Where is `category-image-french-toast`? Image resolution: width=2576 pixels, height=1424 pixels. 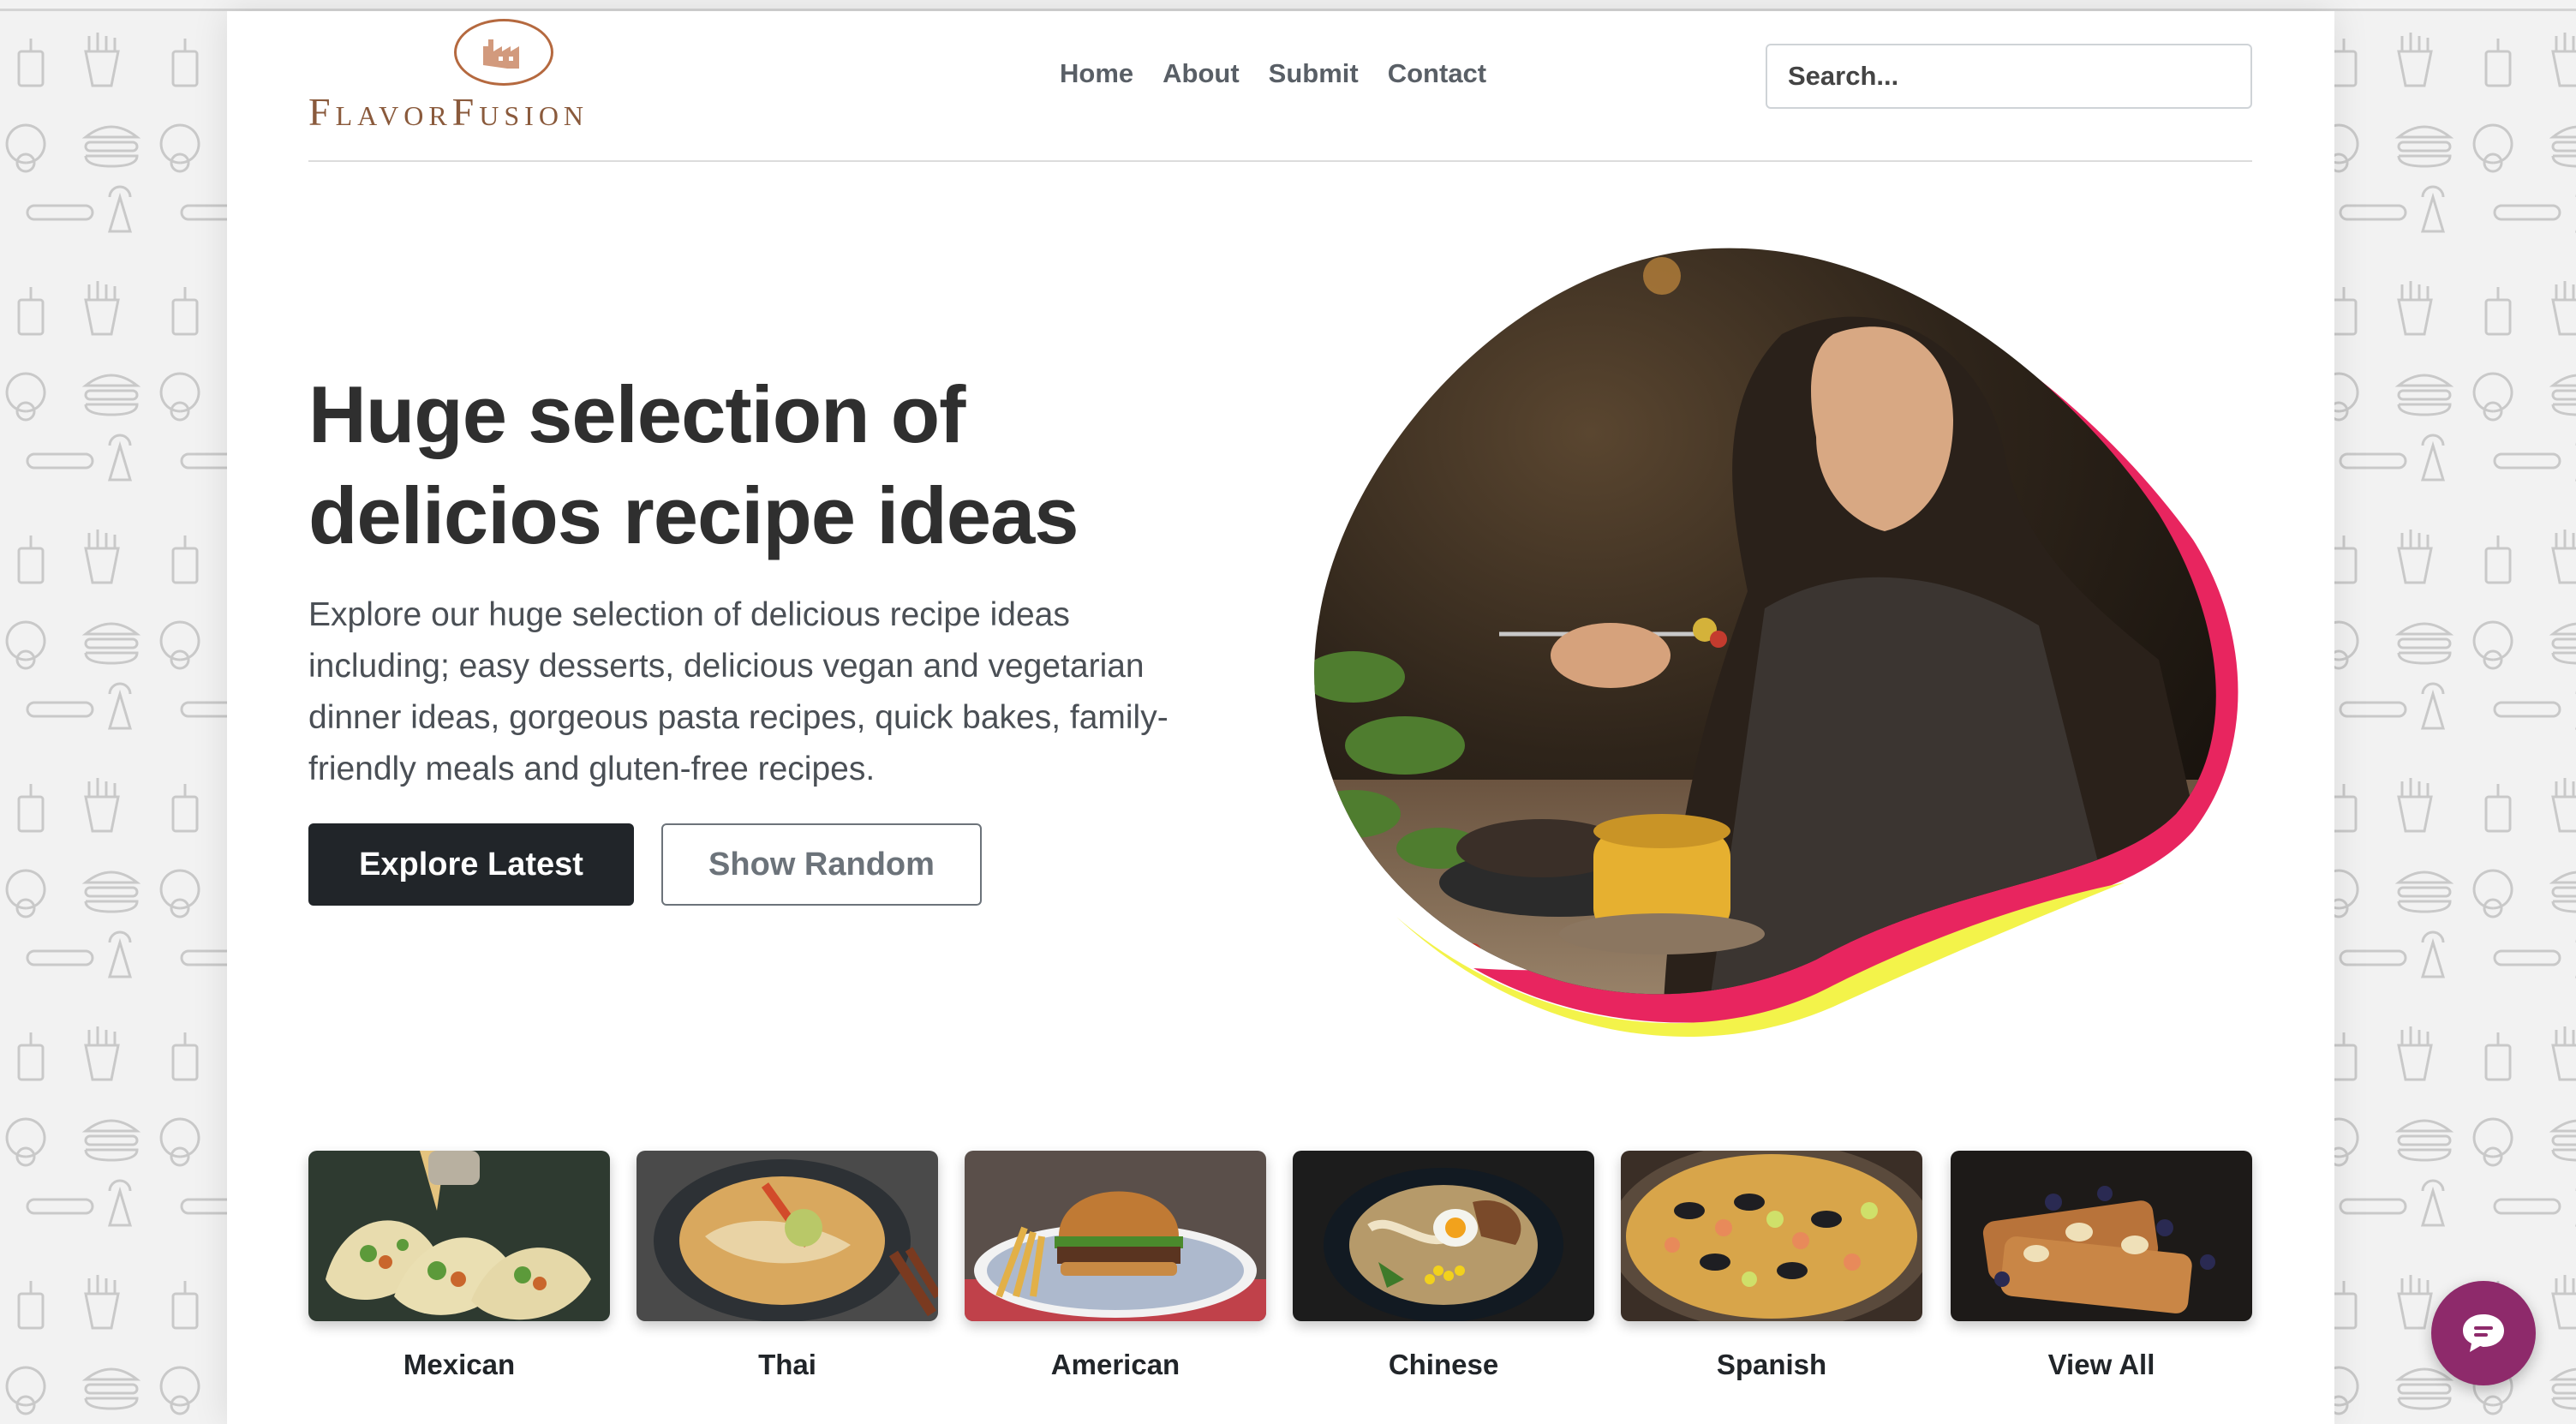
category-image-french-toast is located at coordinates (2102, 1236).